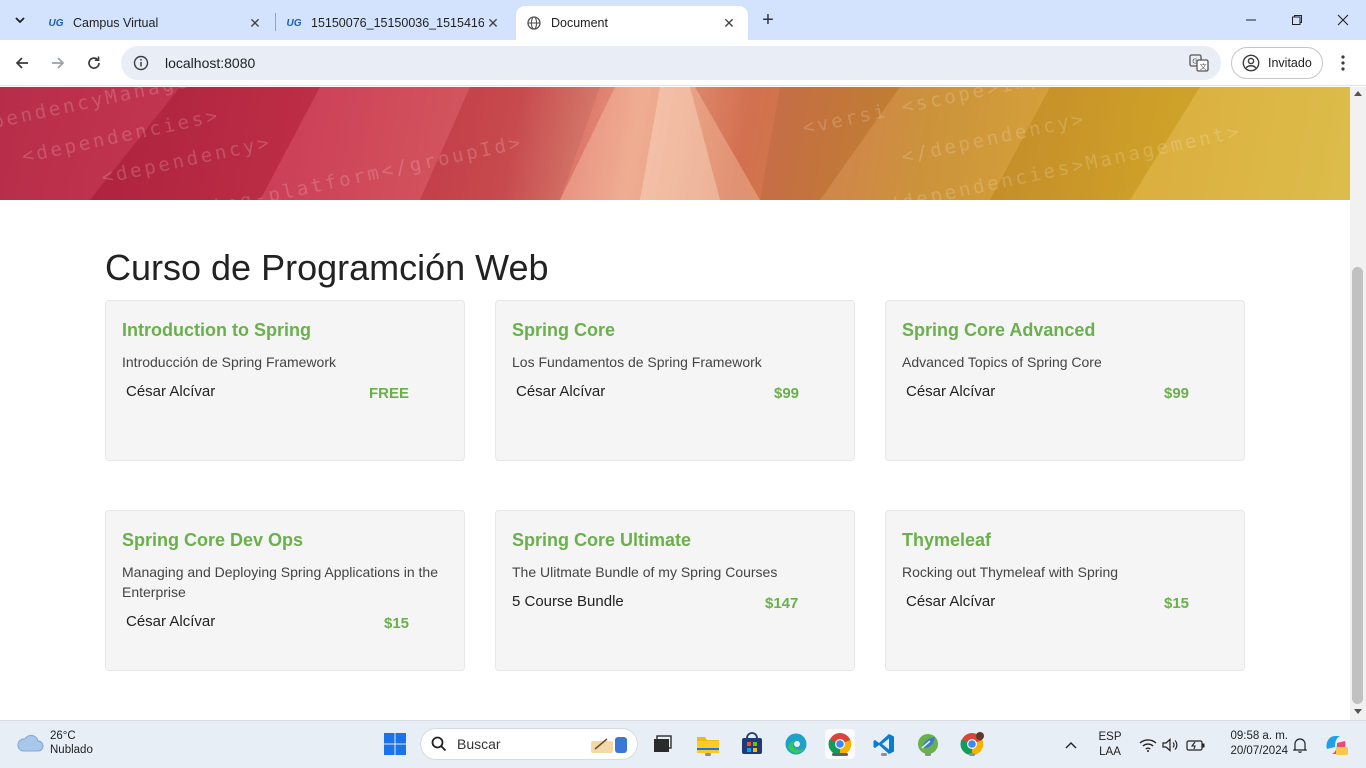 The image size is (1366, 768). I want to click on restore-button, so click(1297, 20).